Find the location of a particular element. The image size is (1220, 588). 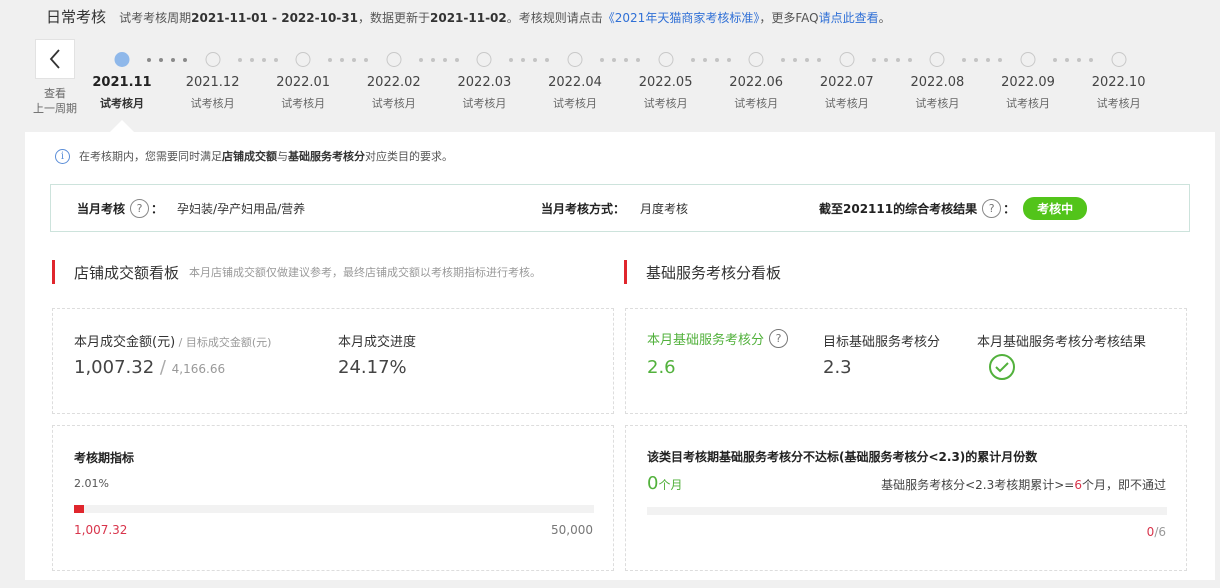

prev-period-button is located at coordinates (55, 59).